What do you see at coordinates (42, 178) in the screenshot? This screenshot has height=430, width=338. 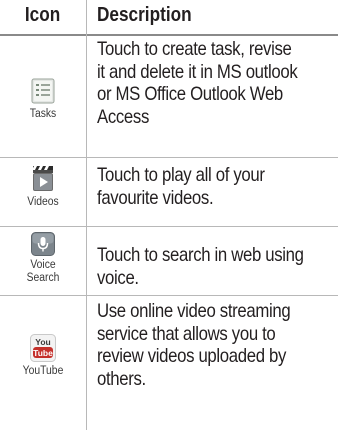 I see `videos-icon` at bounding box center [42, 178].